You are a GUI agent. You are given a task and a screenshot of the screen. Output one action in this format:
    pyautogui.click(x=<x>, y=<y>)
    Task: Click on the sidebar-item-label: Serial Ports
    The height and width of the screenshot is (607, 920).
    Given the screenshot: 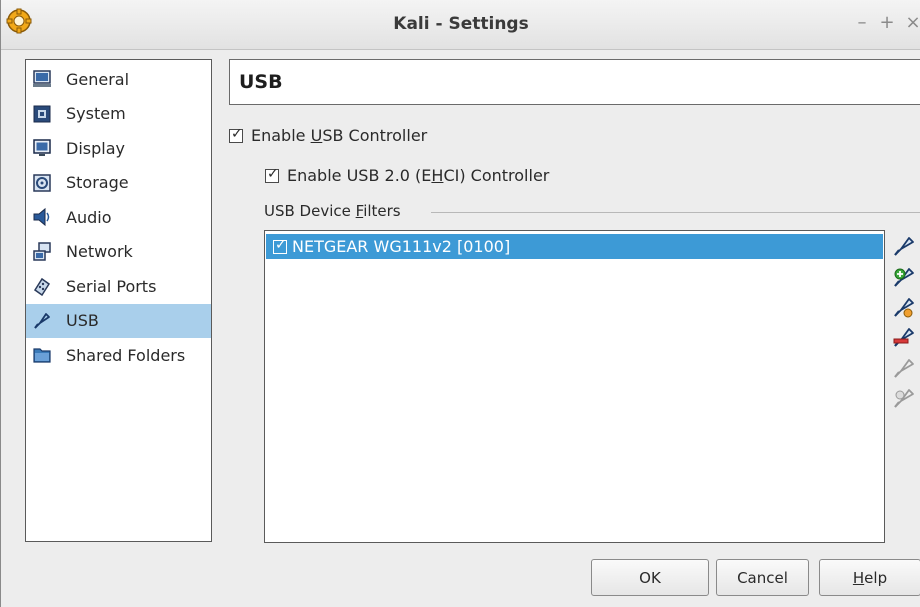 What is the action you would take?
    pyautogui.click(x=111, y=286)
    